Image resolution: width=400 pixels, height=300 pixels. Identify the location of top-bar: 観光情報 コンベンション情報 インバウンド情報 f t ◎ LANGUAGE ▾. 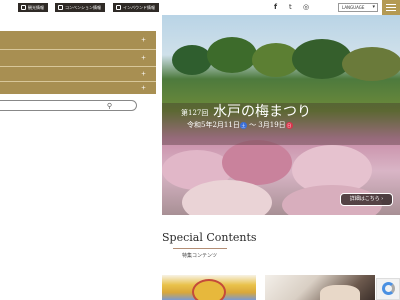
(200, 7).